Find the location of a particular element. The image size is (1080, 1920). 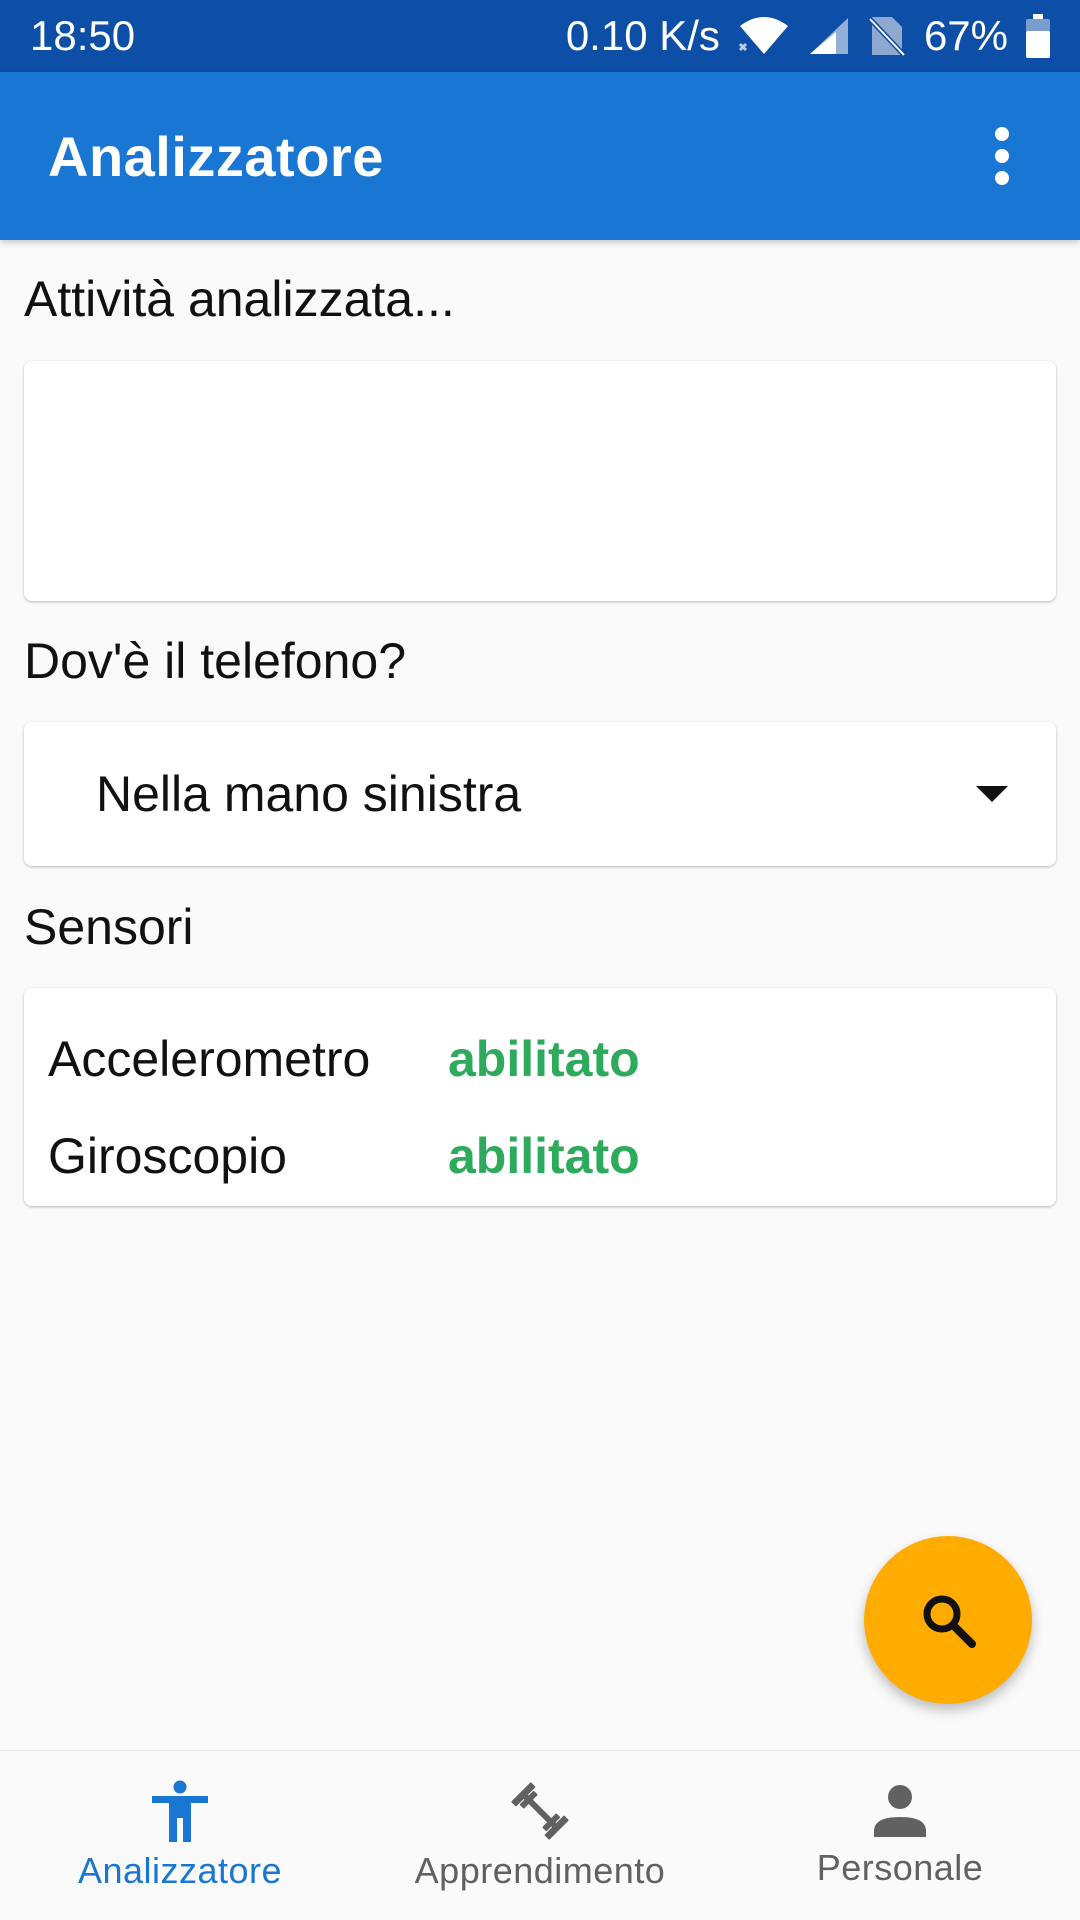

battery-percent: 67% is located at coordinates (965, 35).